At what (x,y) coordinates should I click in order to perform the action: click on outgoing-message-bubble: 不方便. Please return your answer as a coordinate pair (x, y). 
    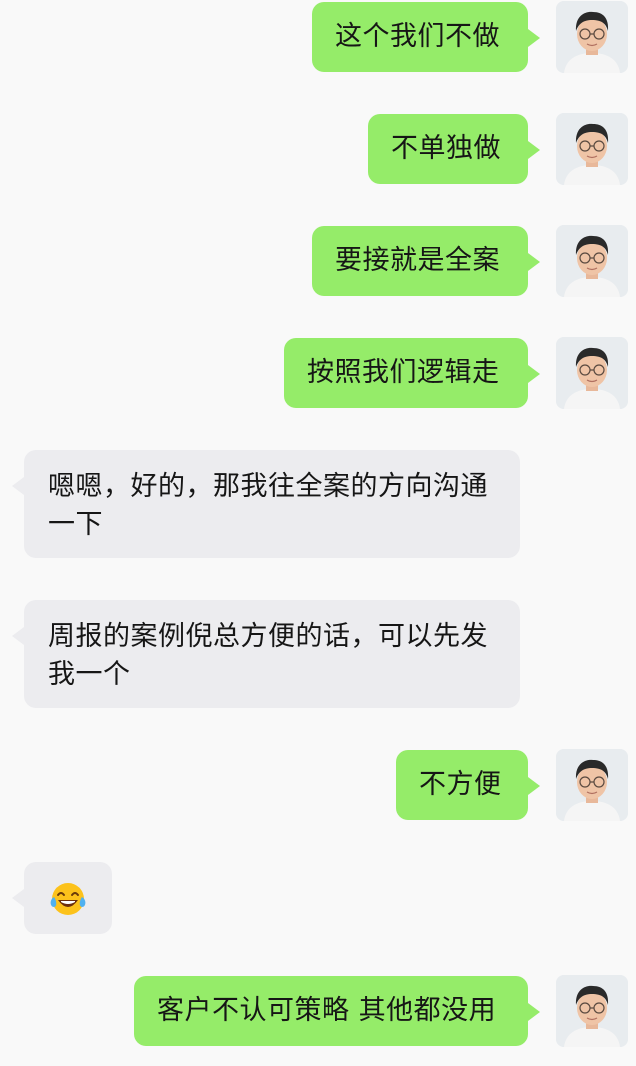
    Looking at the image, I should click on (468, 785).